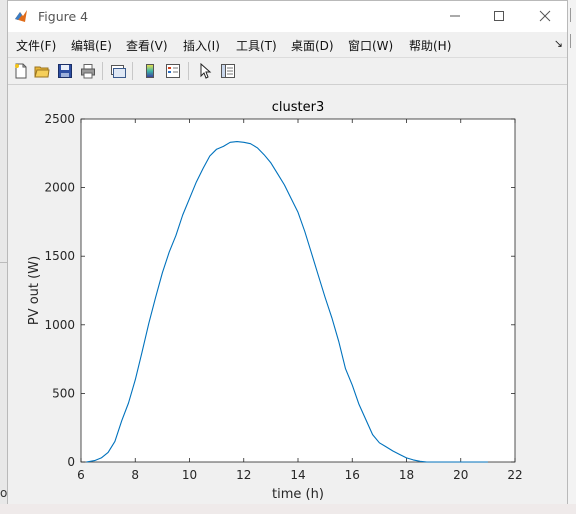 The width and height of the screenshot is (576, 514). Describe the element at coordinates (287, 71) in the screenshot. I see `figure-toolbar` at that location.